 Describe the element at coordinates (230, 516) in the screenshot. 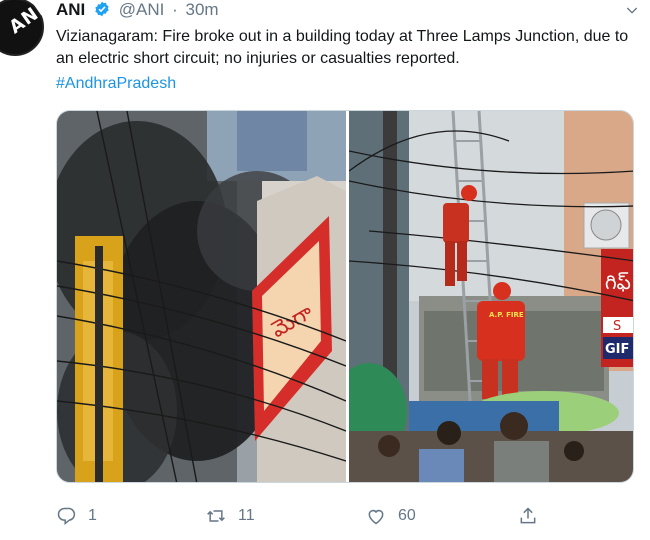

I see `retweet-button: 11` at that location.